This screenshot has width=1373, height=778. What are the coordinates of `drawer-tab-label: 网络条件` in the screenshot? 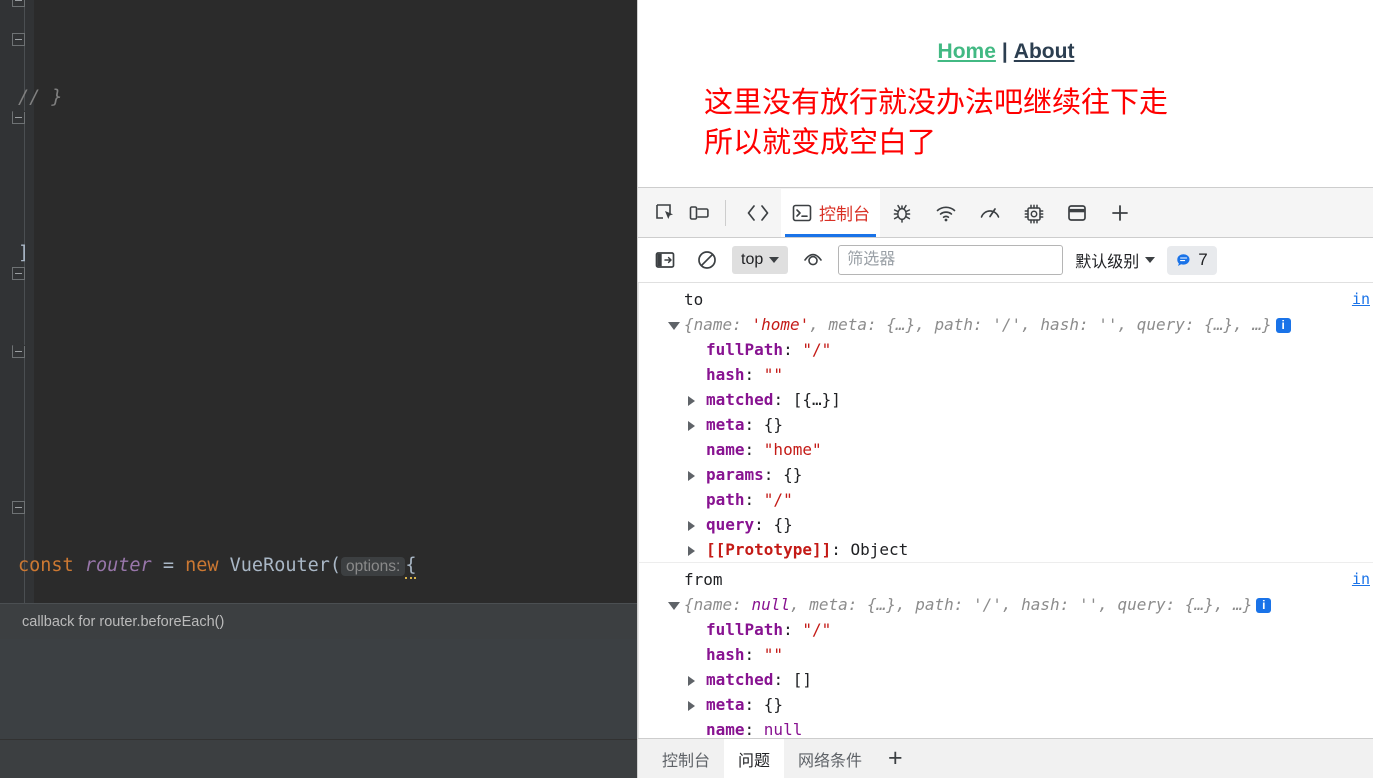 It's located at (830, 761).